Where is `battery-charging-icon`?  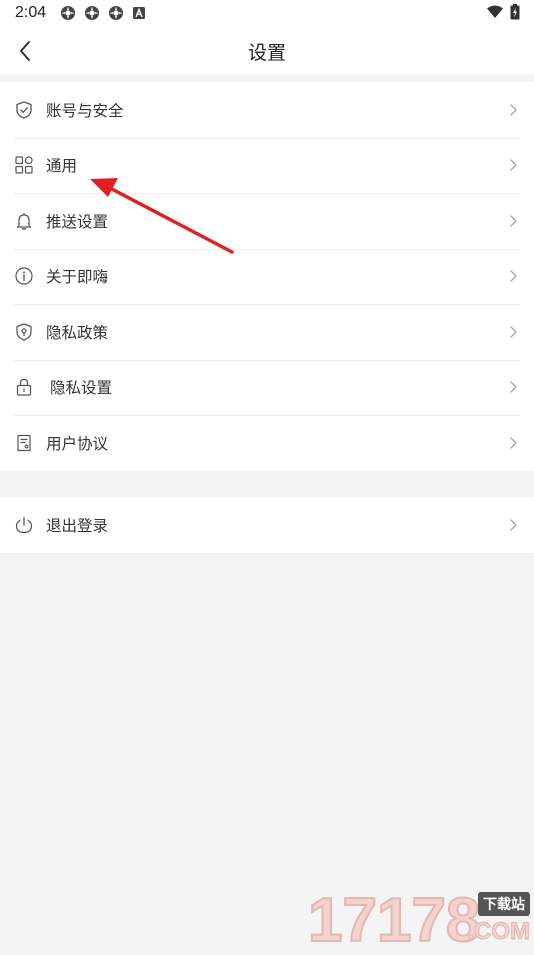 battery-charging-icon is located at coordinates (515, 12).